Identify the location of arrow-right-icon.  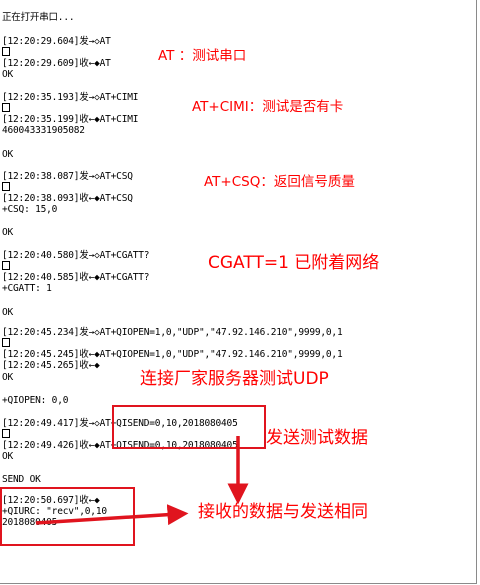
(112, 515).